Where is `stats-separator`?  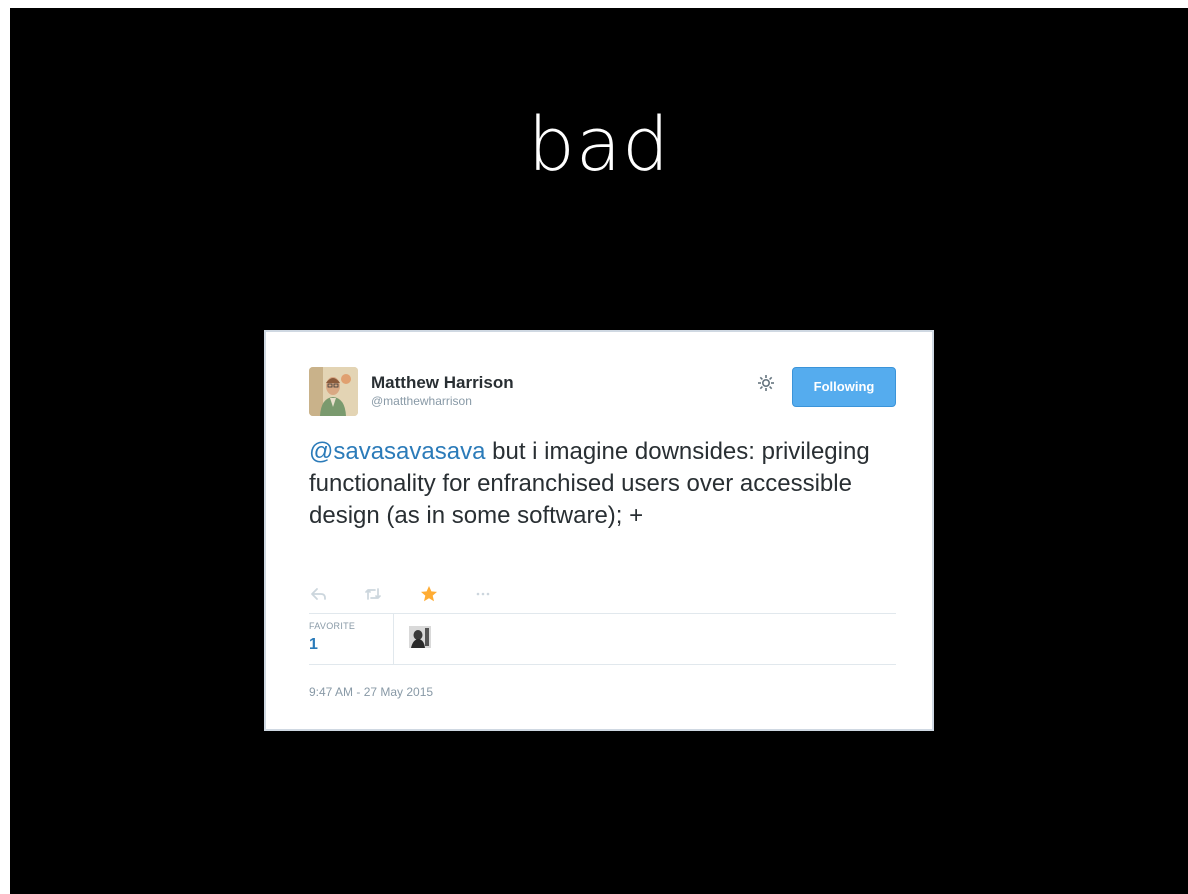
stats-separator is located at coordinates (393, 639).